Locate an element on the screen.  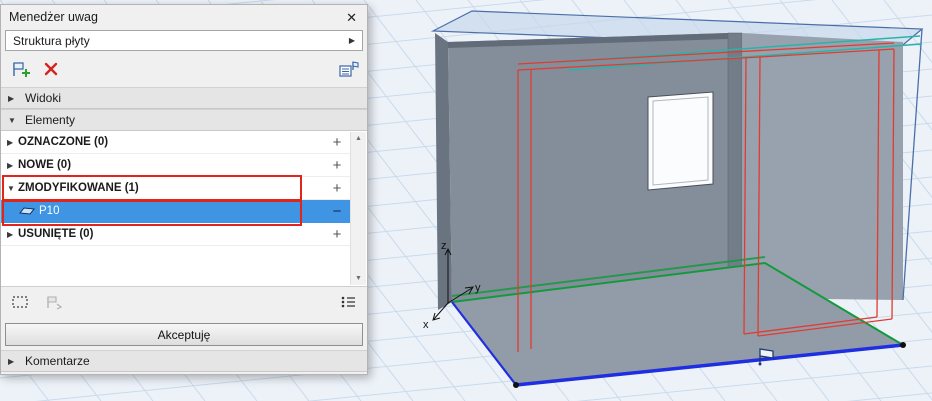
remove-element-button: − is located at coordinates (337, 211).